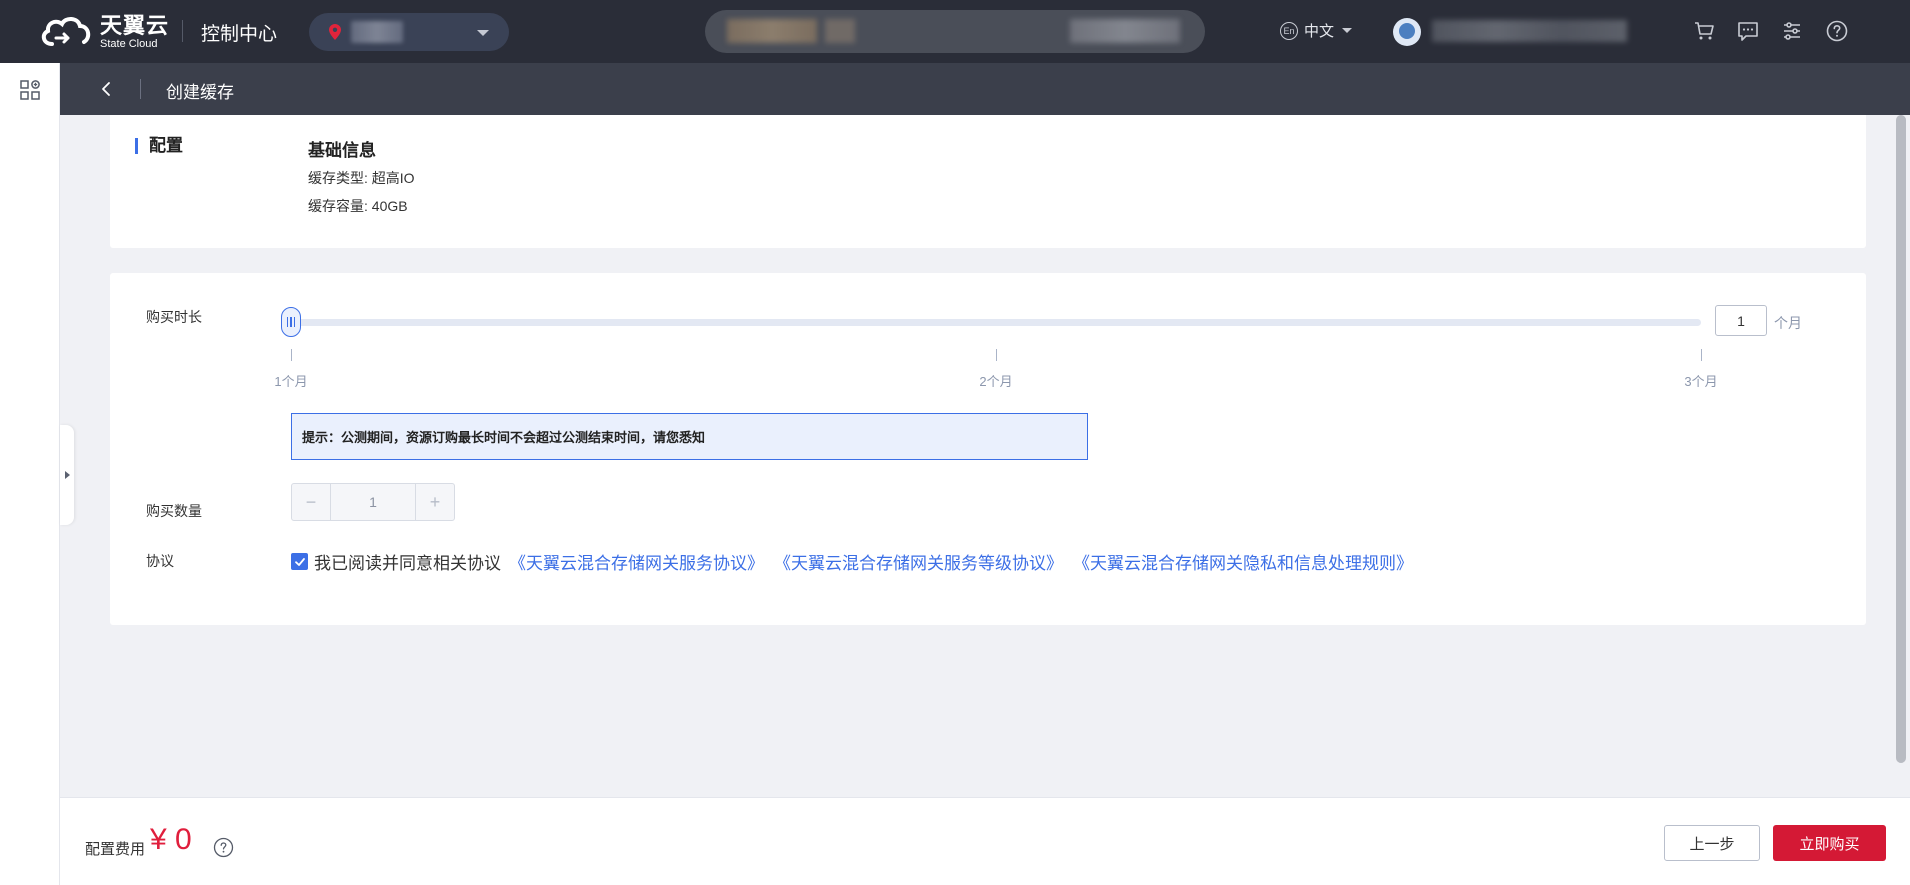  I want to click on duration-unit: 个月, so click(1788, 323).